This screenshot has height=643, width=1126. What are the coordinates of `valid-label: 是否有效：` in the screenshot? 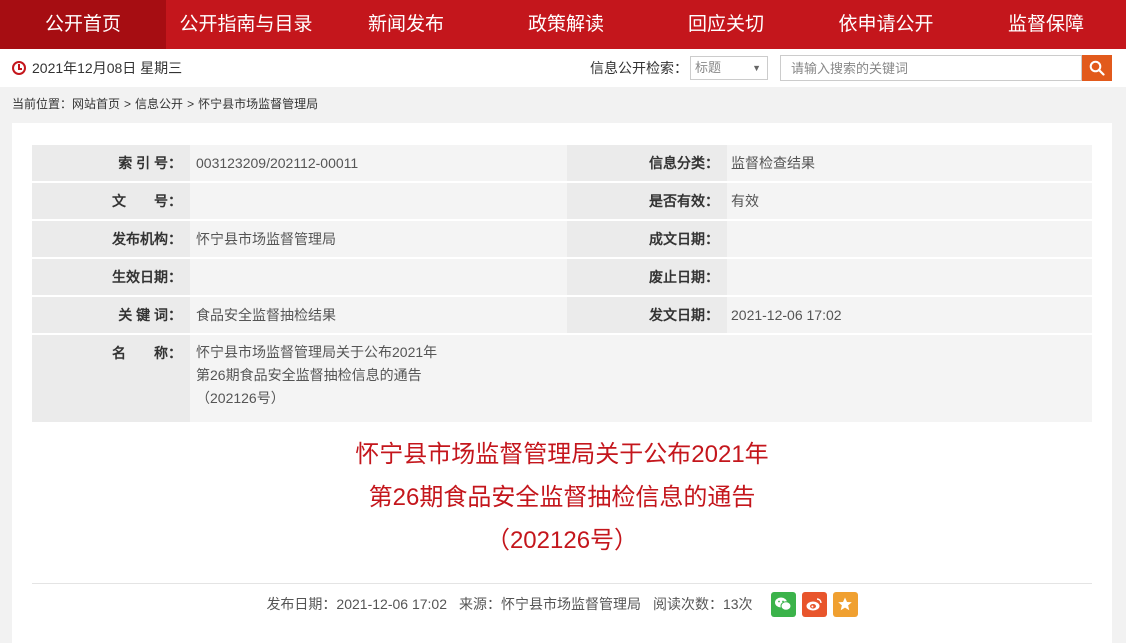 It's located at (647, 201).